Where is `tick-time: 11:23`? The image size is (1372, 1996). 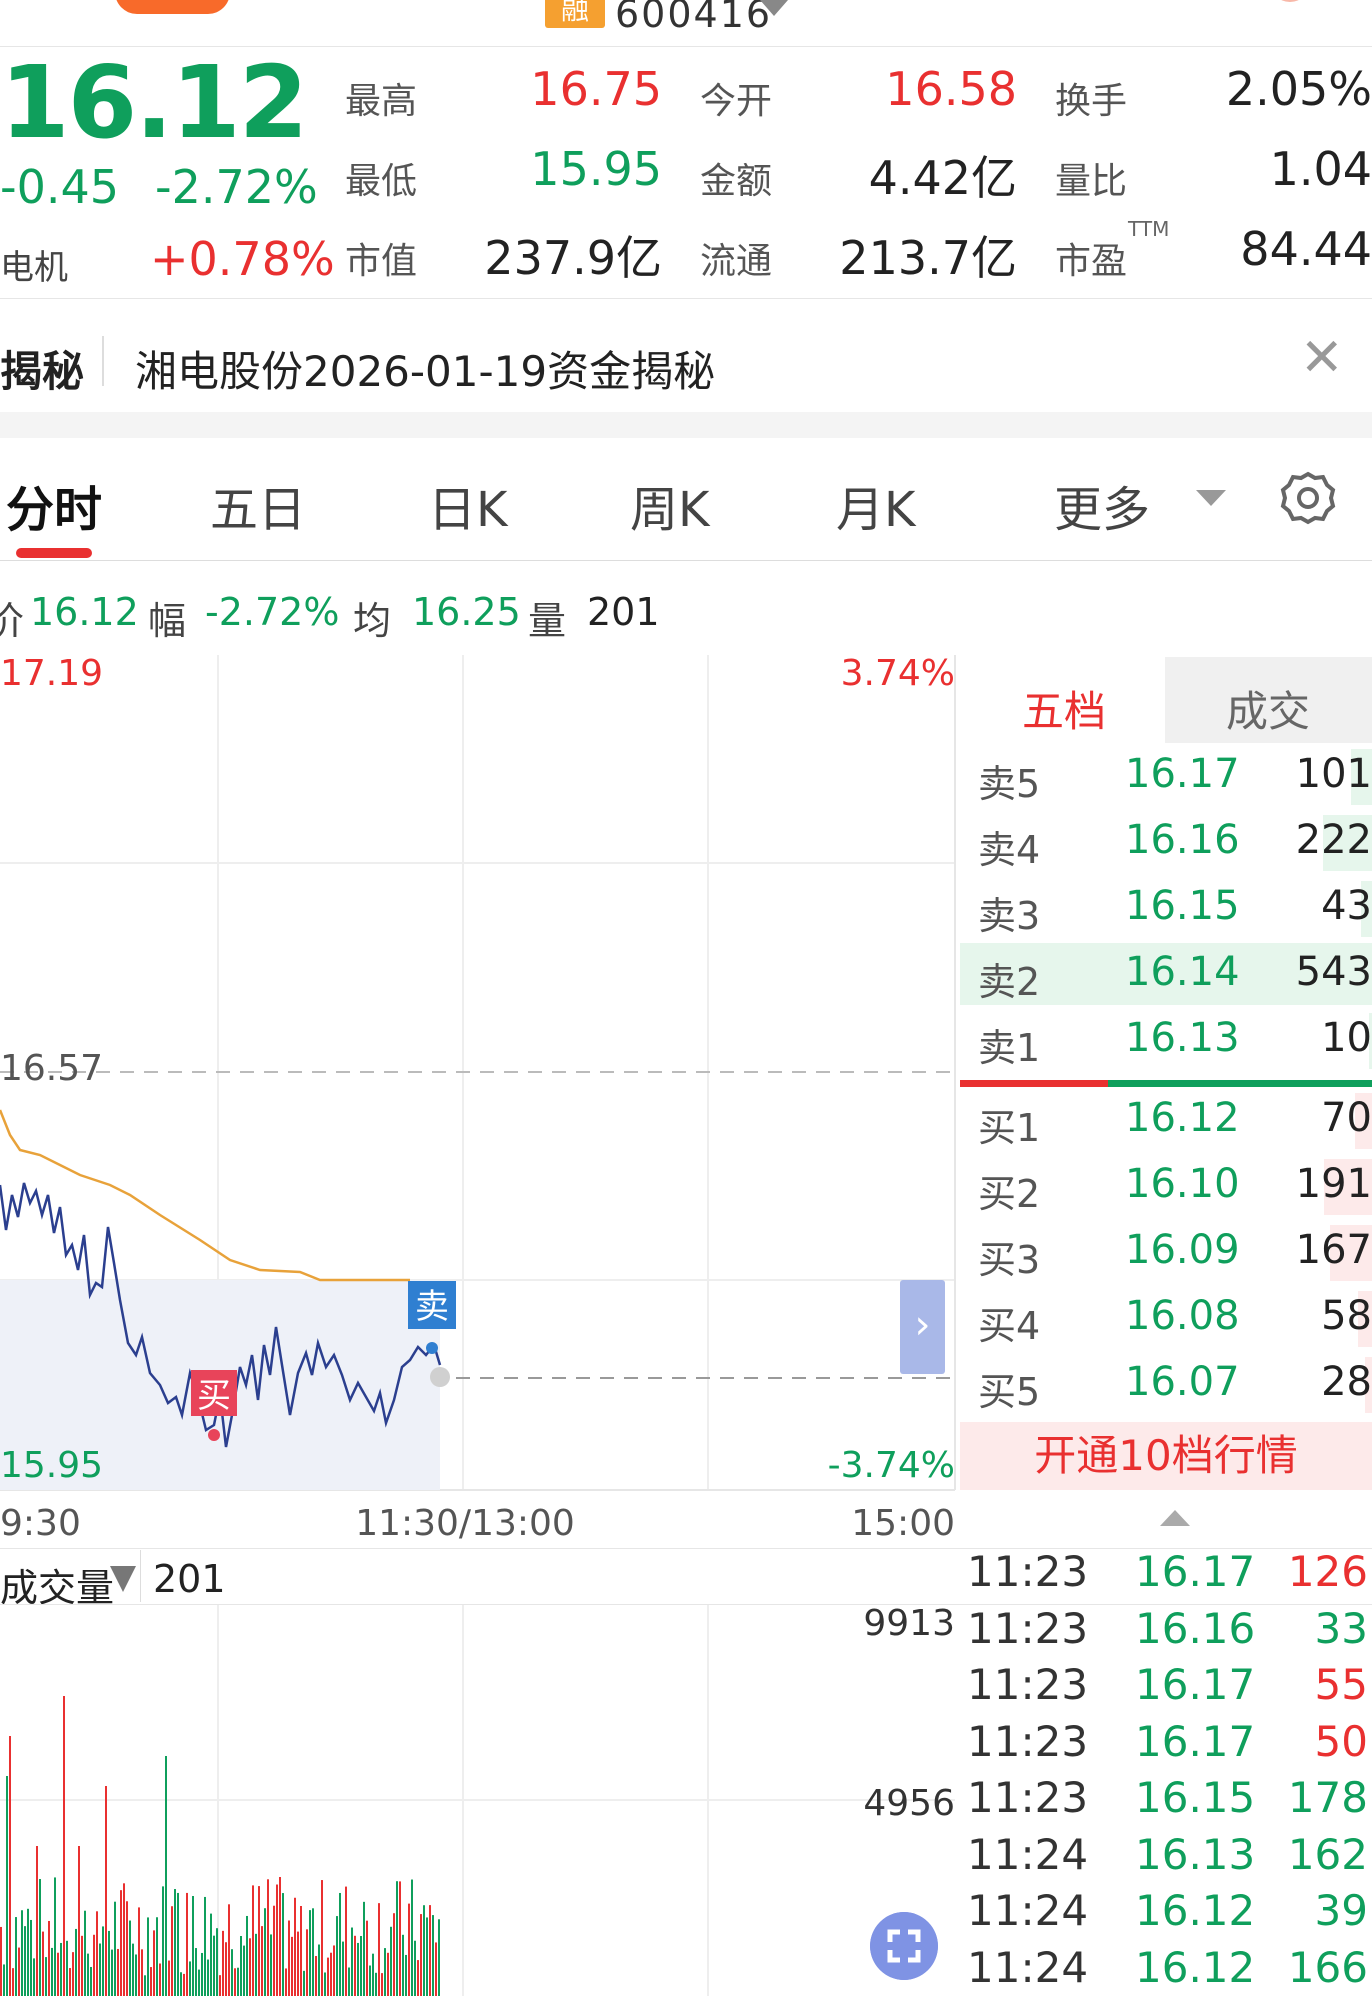 tick-time: 11:23 is located at coordinates (1028, 1684).